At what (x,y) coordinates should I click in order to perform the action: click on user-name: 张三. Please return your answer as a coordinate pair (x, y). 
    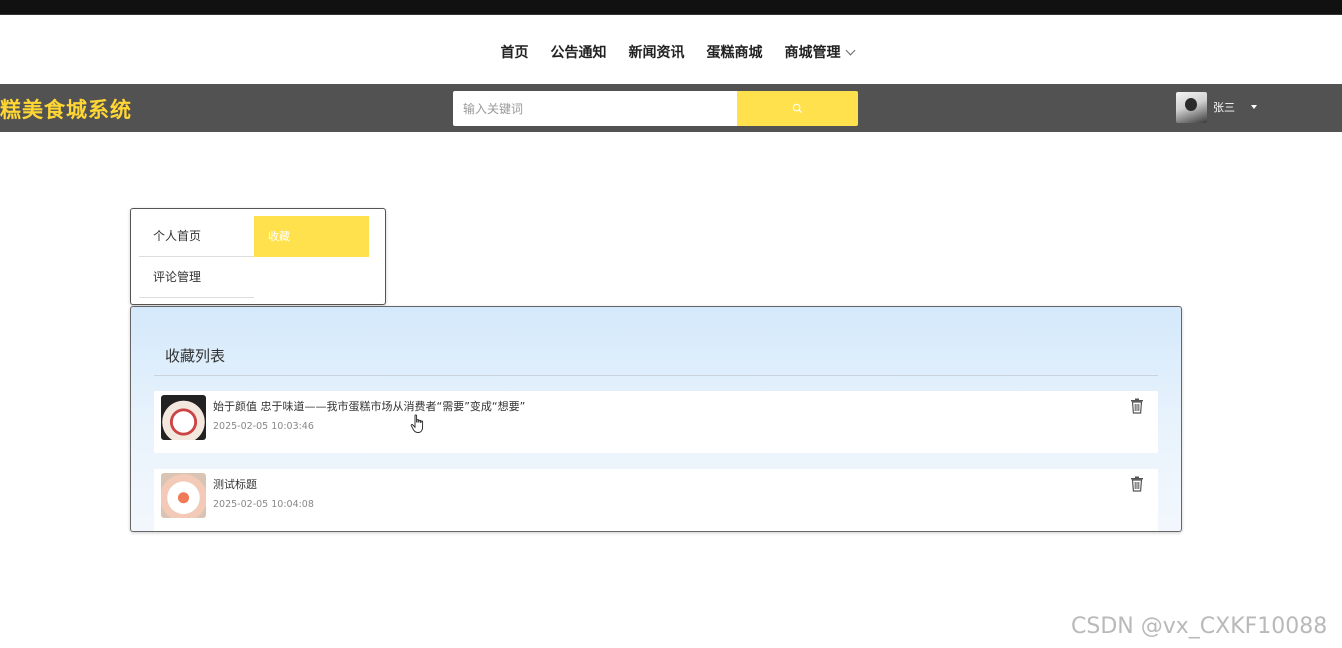
    Looking at the image, I should click on (1224, 107).